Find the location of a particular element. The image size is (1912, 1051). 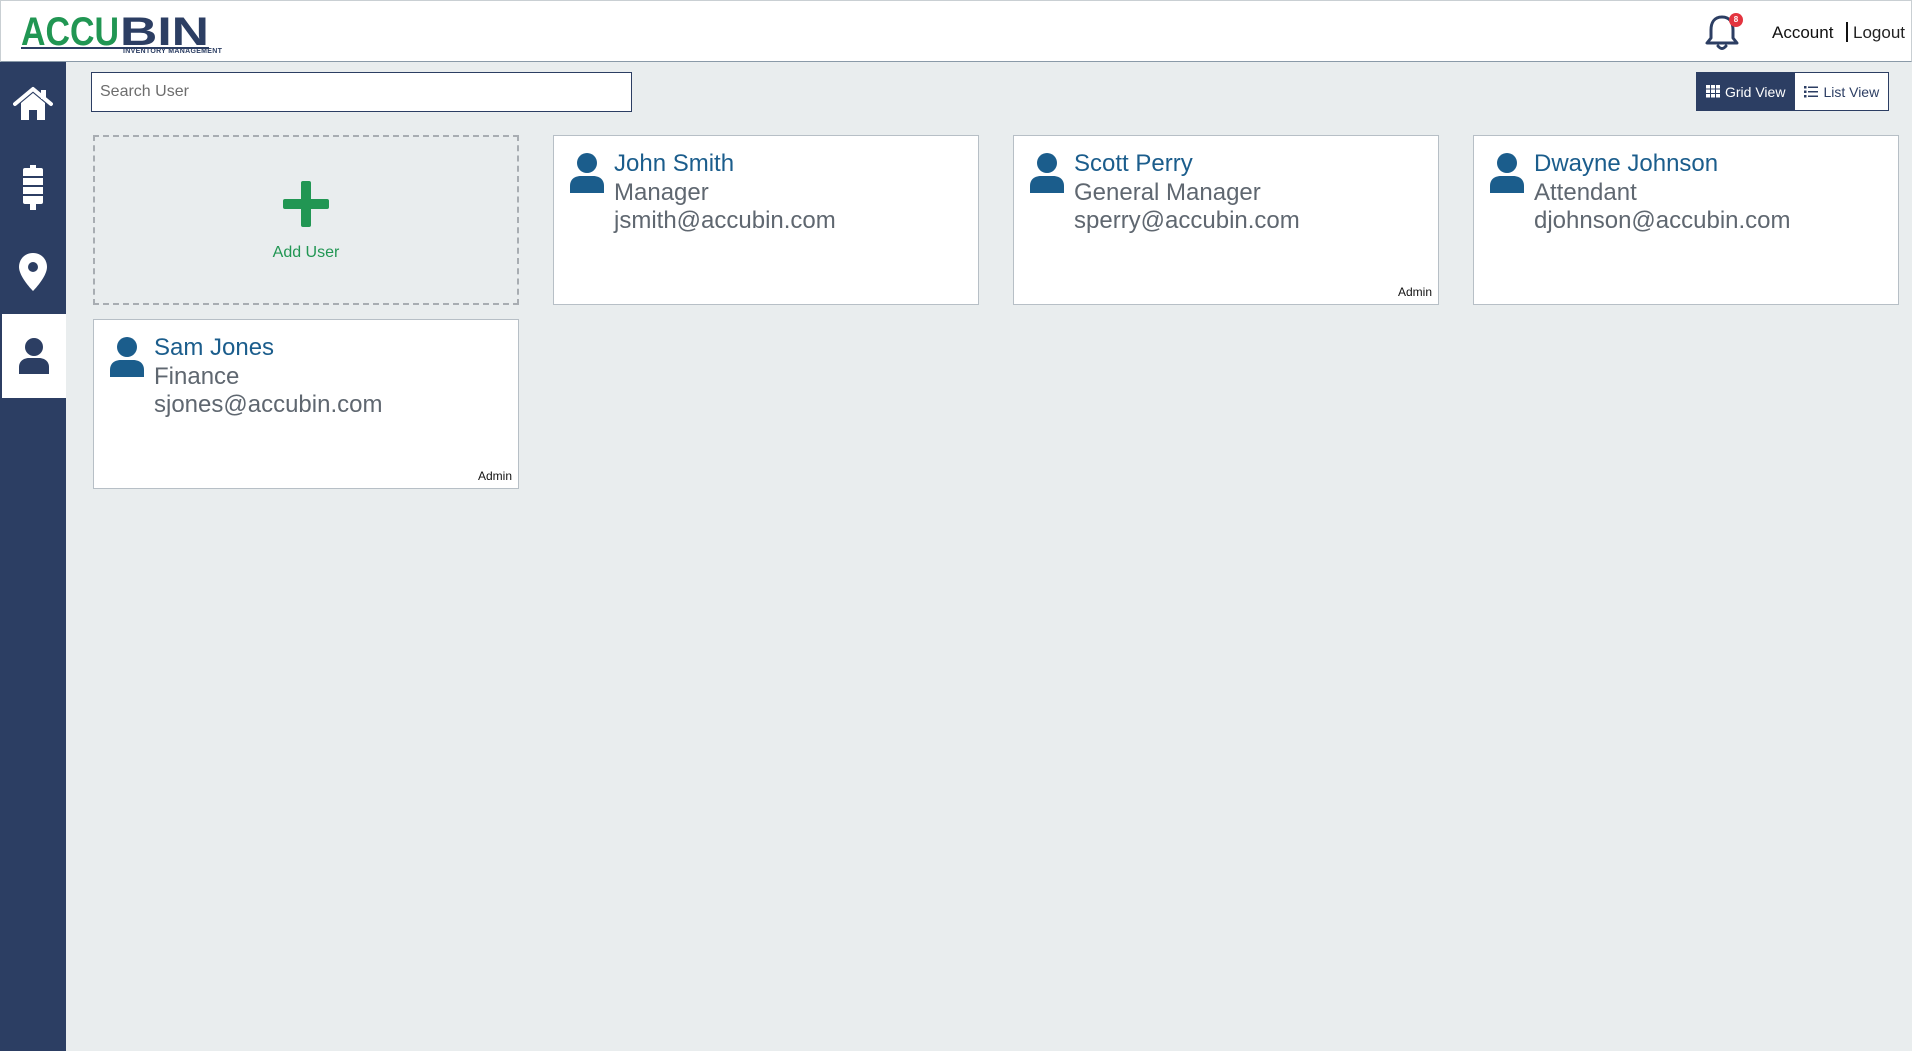

user-name: John Smith is located at coordinates (674, 163).